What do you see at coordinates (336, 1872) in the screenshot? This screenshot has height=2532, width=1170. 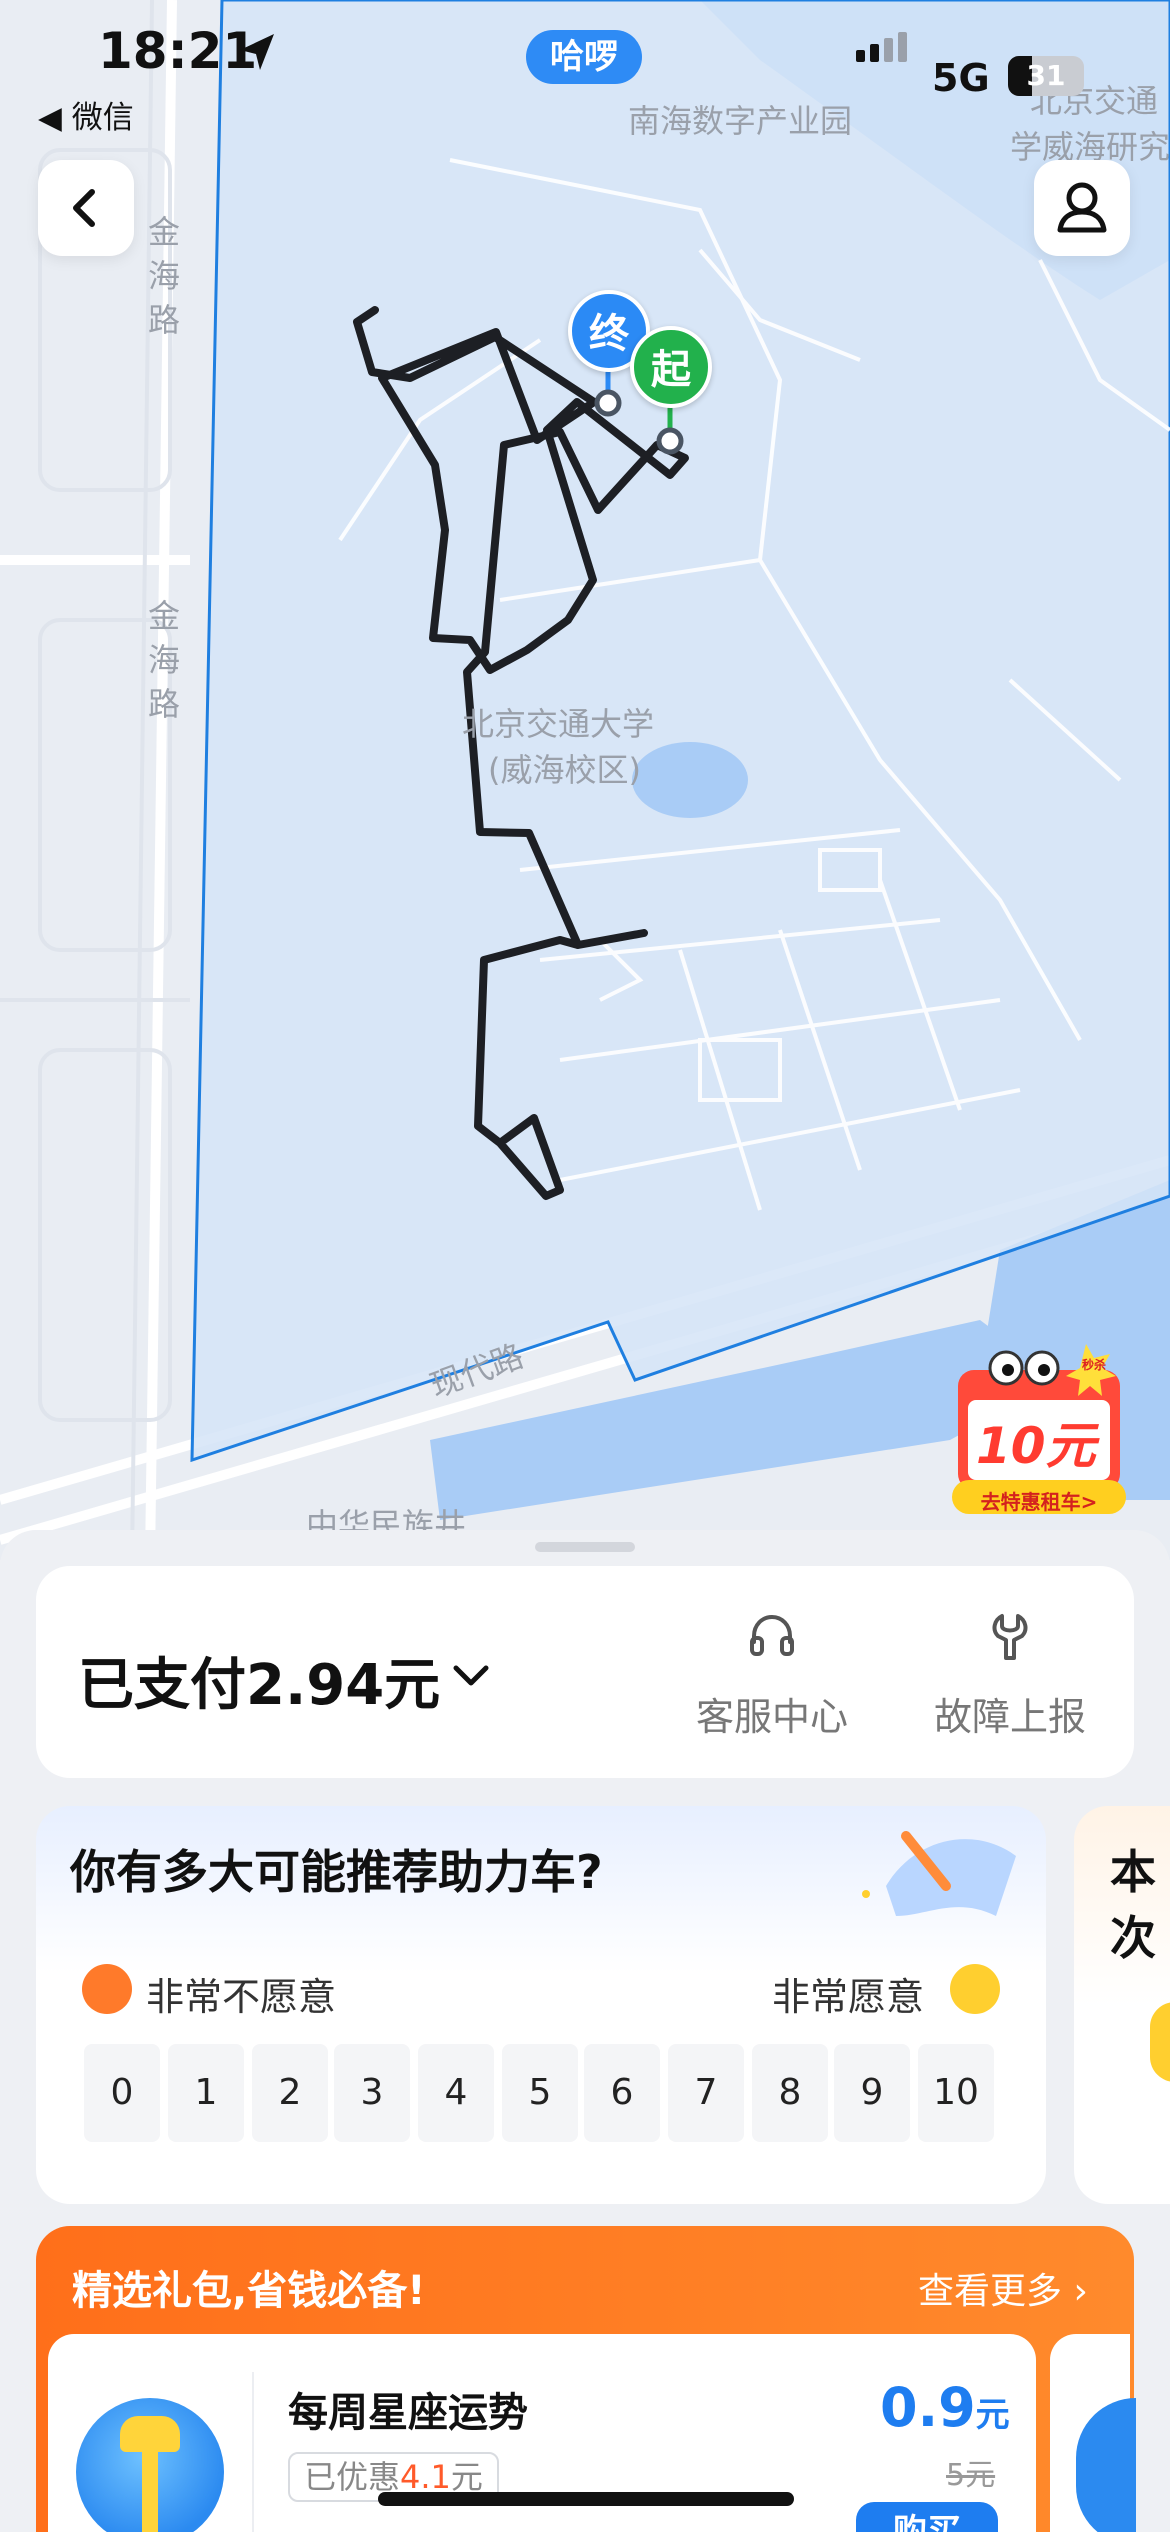 I see `nps-question: 你有多大可能推荐助力车?` at bounding box center [336, 1872].